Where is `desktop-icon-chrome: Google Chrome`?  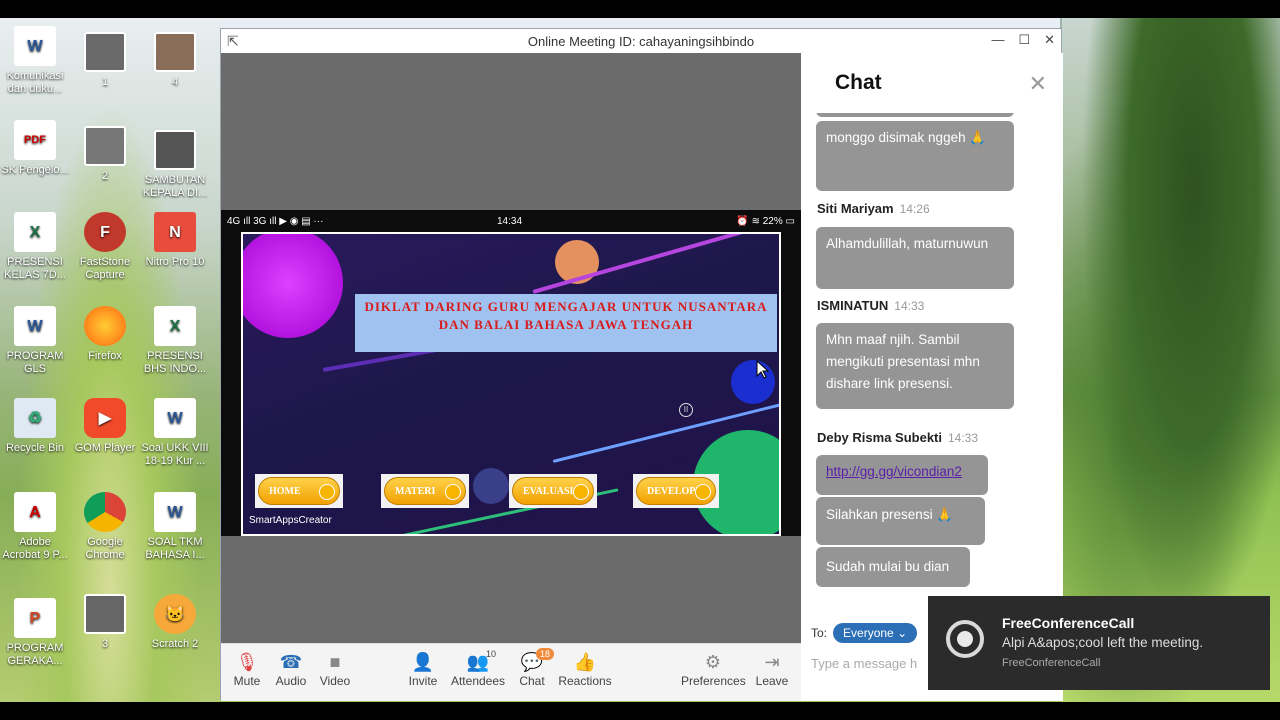
desktop-icon-chrome: Google Chrome is located at coordinates (105, 527).